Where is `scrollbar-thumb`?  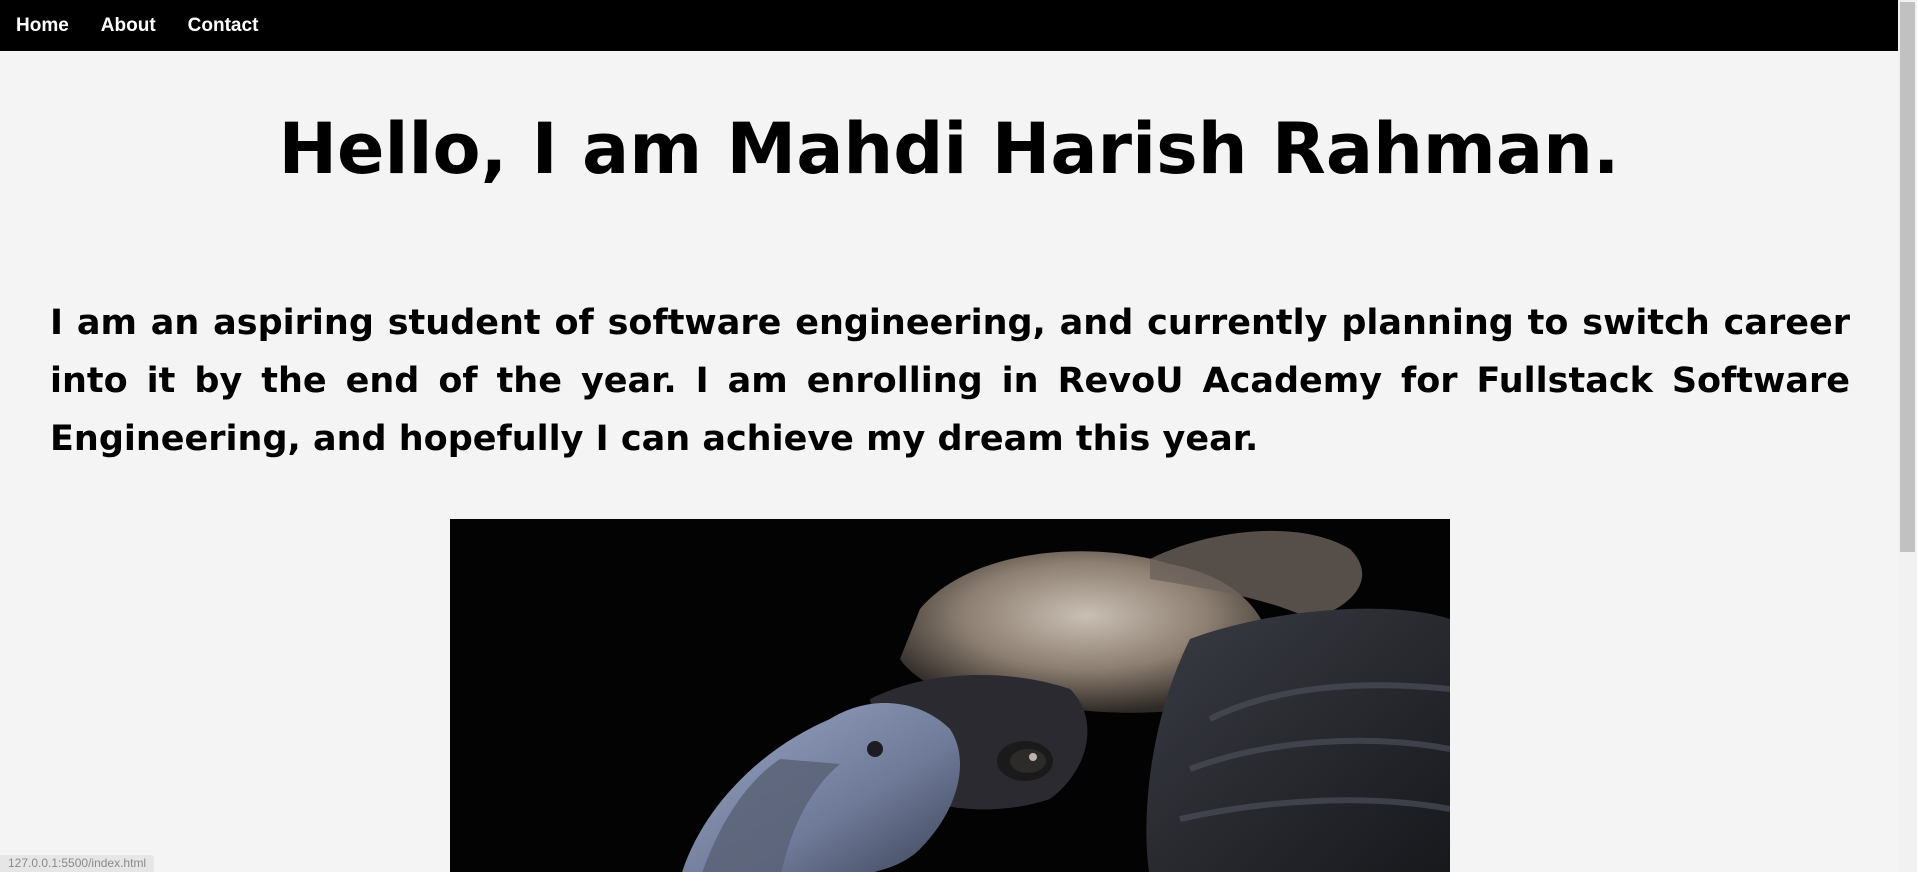
scrollbar-thumb is located at coordinates (1907, 277).